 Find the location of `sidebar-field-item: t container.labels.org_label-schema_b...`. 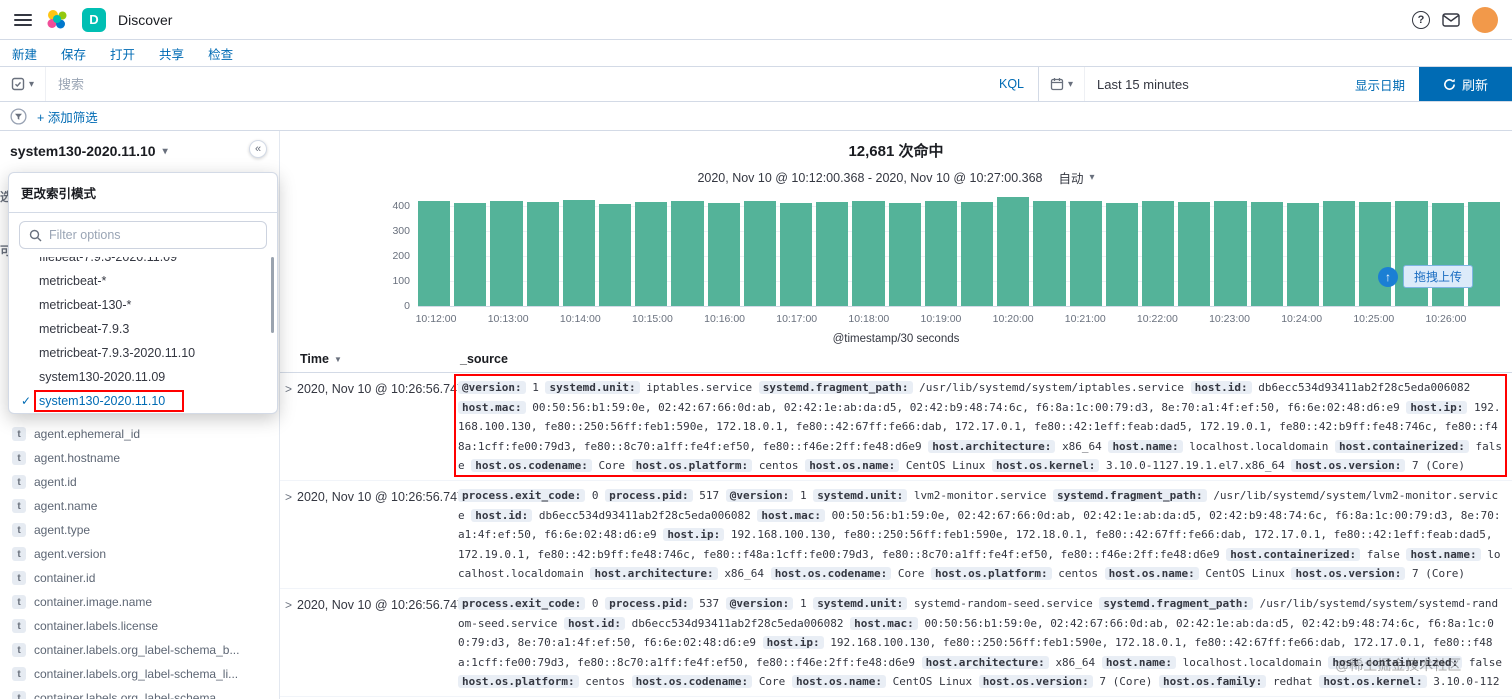

sidebar-field-item: t container.labels.org_label-schema_b... is located at coordinates (139, 650).